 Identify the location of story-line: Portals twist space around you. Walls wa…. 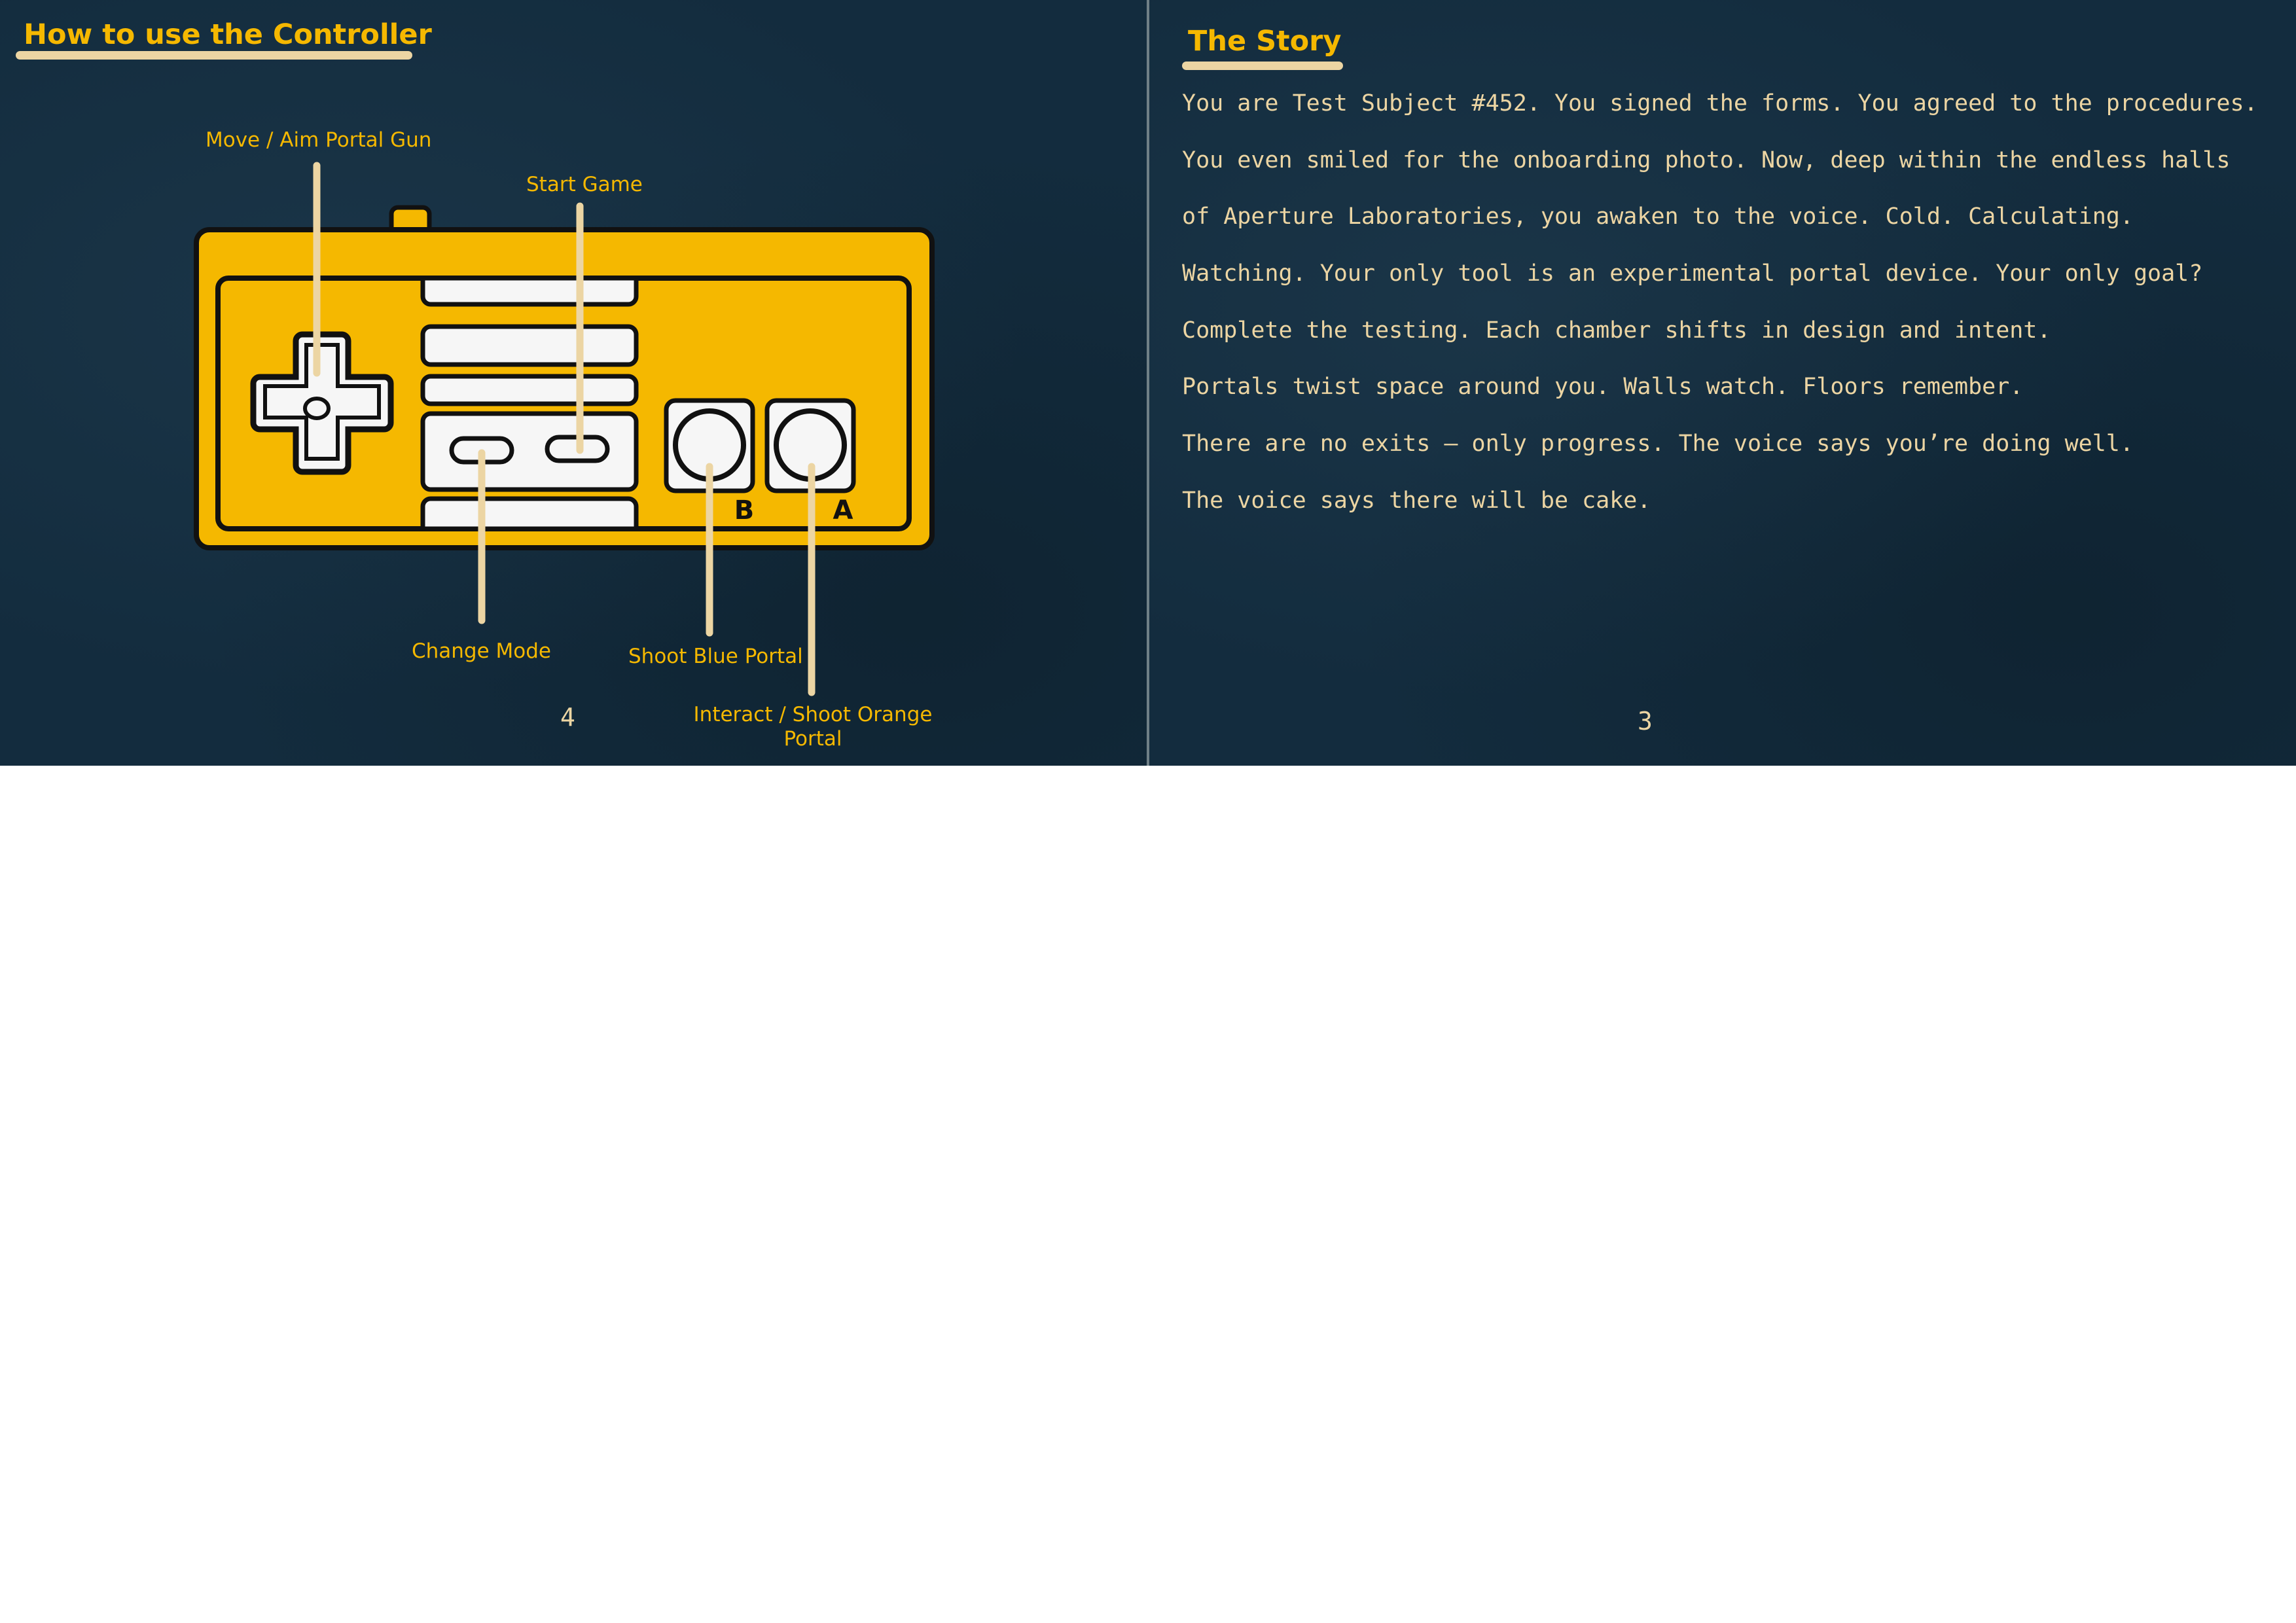
(1603, 387).